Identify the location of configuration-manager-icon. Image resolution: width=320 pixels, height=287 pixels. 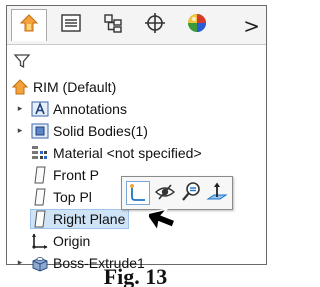
(113, 25).